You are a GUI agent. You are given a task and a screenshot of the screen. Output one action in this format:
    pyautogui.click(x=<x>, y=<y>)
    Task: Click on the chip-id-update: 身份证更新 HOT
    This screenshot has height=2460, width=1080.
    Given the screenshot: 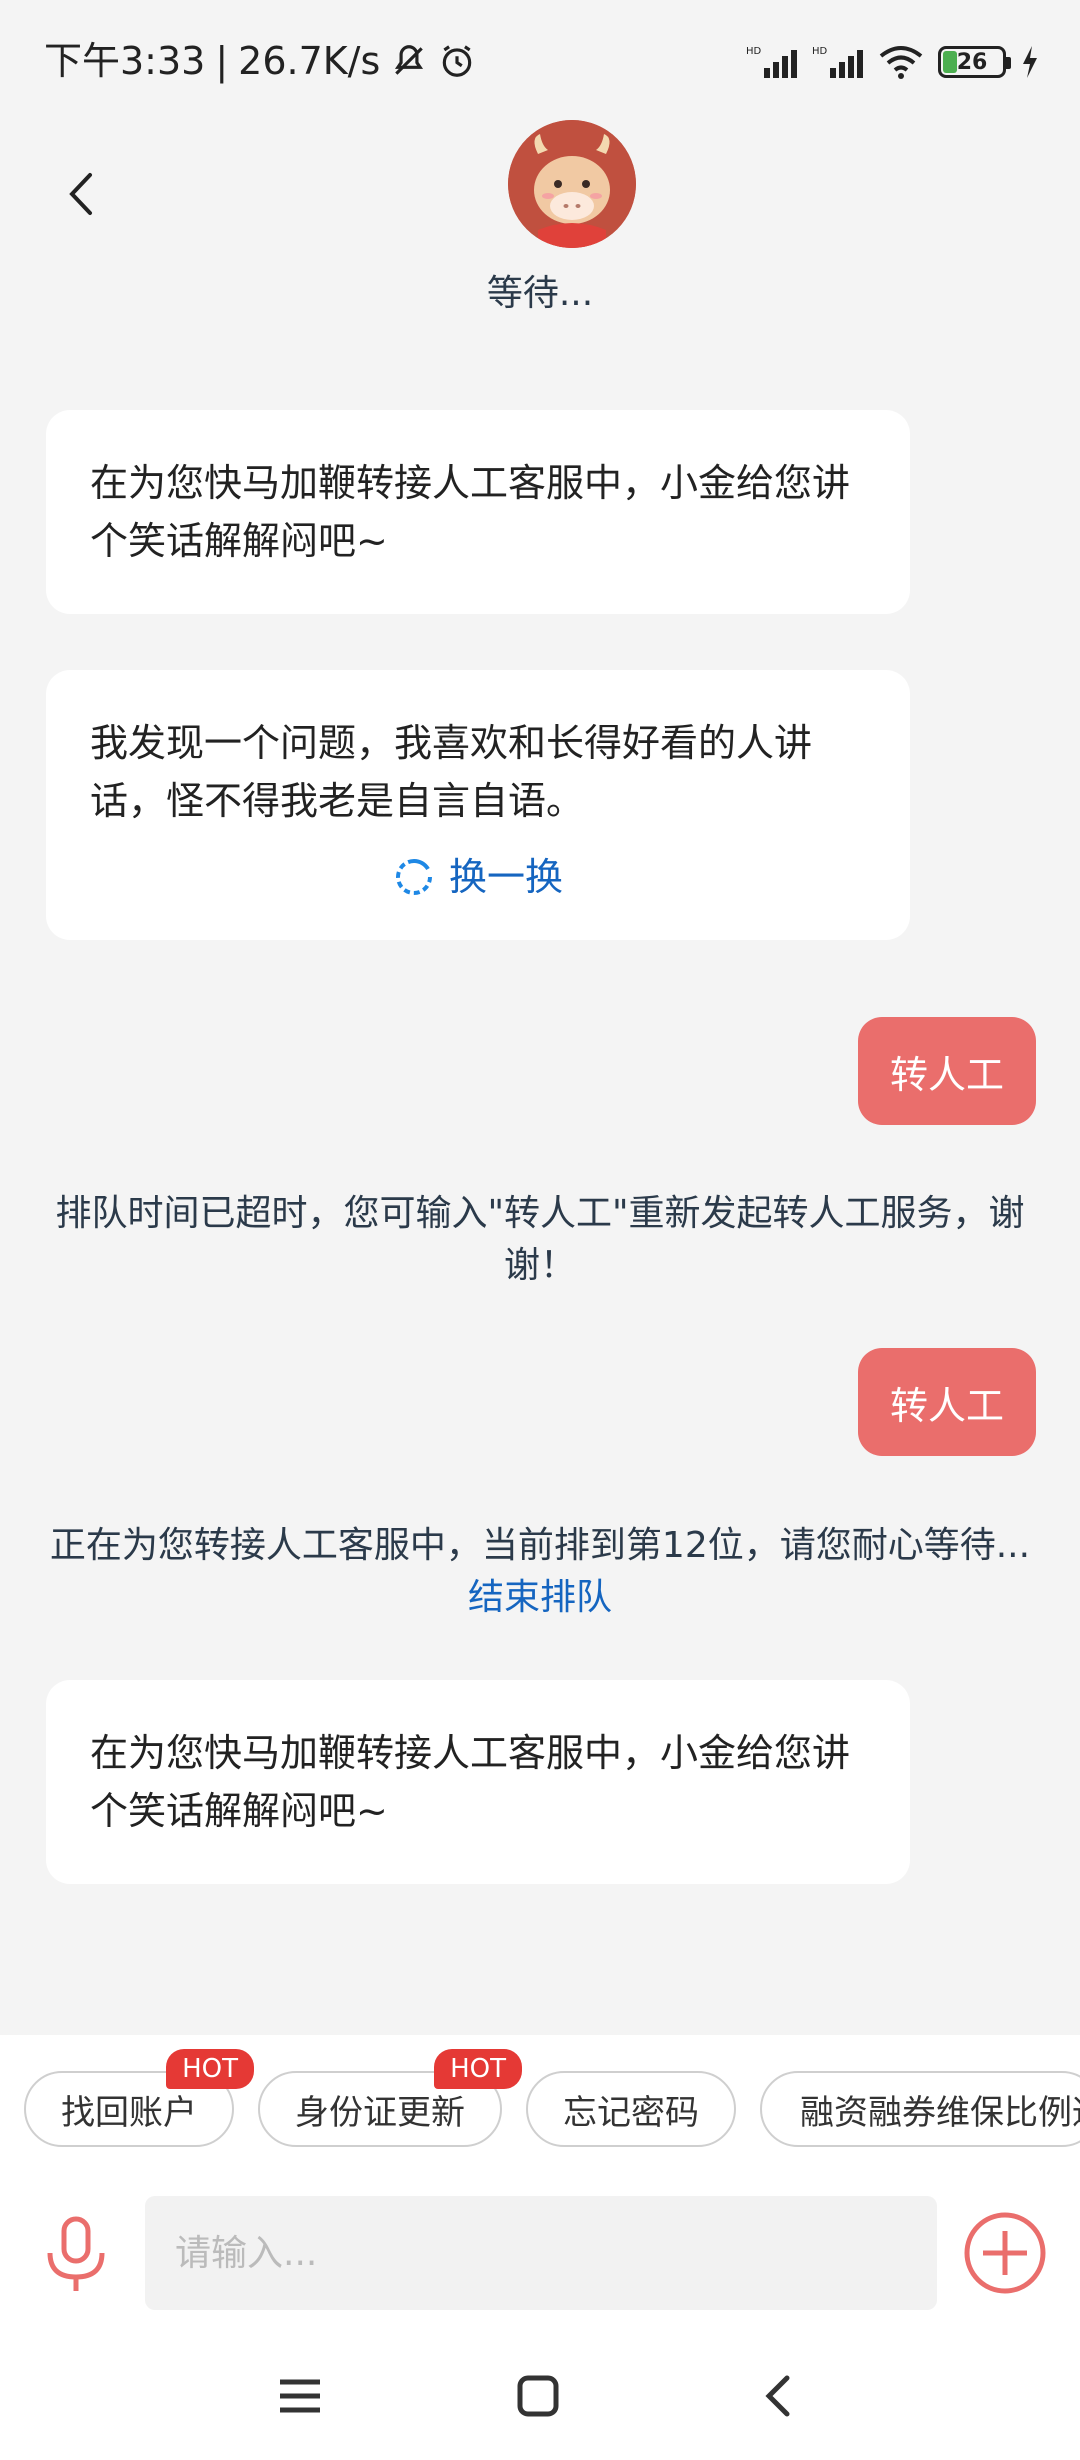 What is the action you would take?
    pyautogui.click(x=390, y=2098)
    